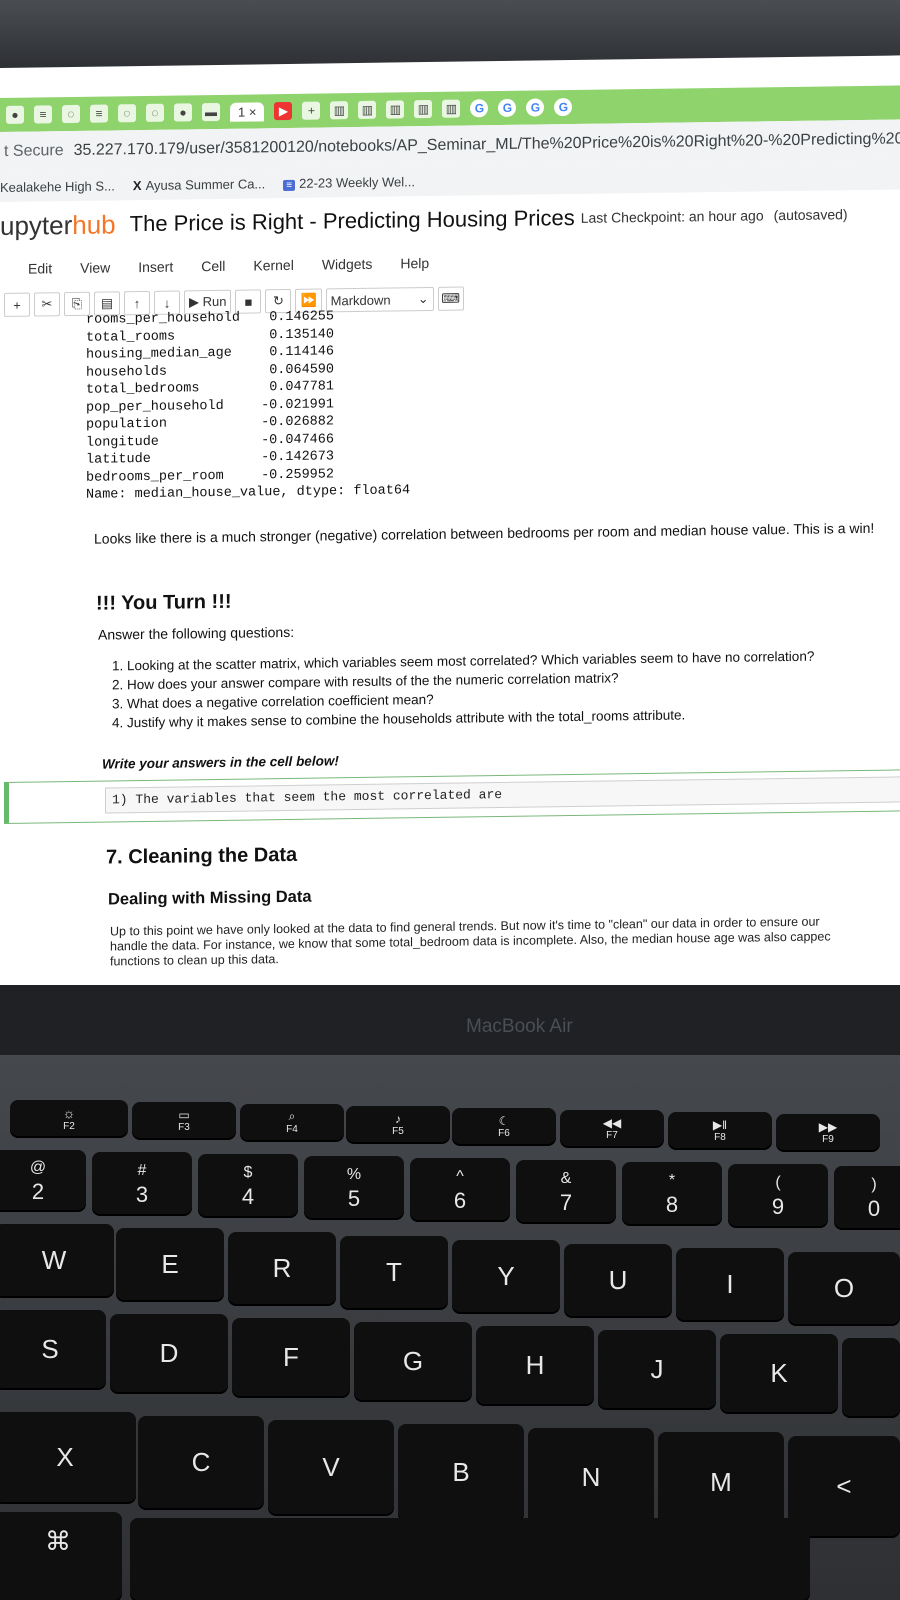  Describe the element at coordinates (867, 1197) in the screenshot. I see `key-0: ) 0` at that location.